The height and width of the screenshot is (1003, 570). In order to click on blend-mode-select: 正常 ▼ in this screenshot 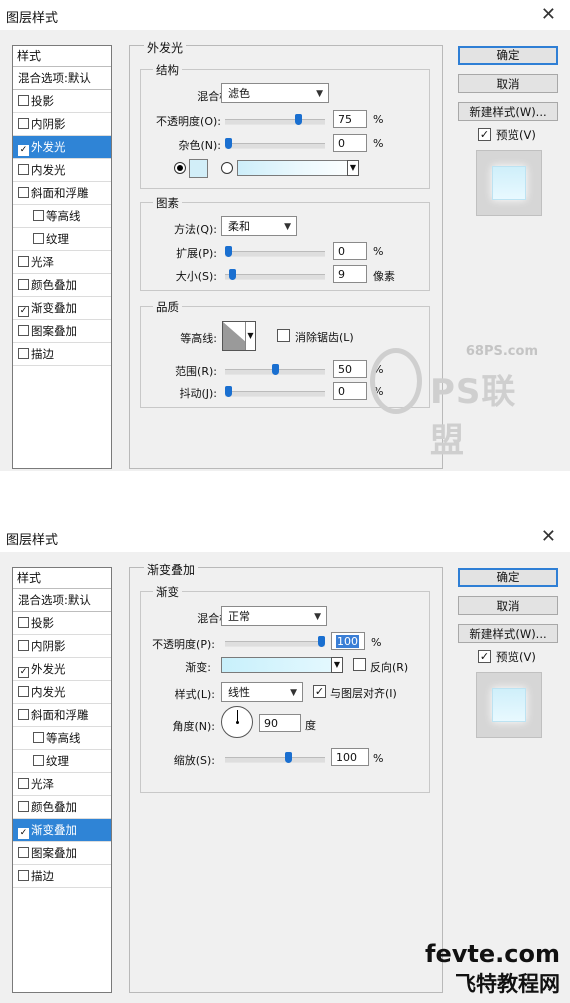, I will do `click(274, 616)`.